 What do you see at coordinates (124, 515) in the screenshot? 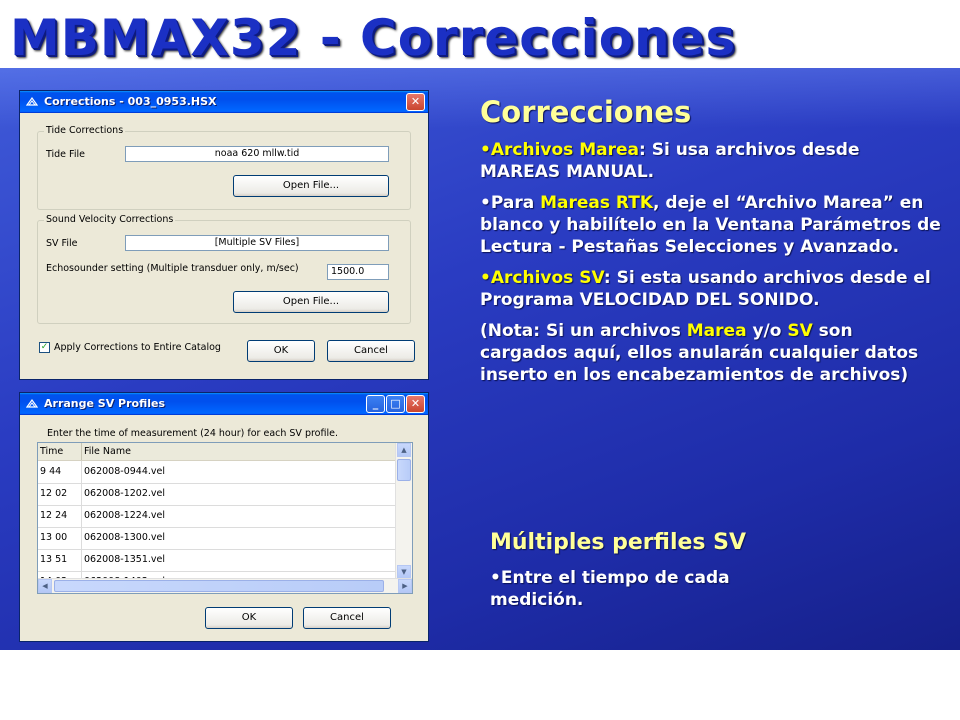
I see `filename-cell: 062008-1224.vel` at bounding box center [124, 515].